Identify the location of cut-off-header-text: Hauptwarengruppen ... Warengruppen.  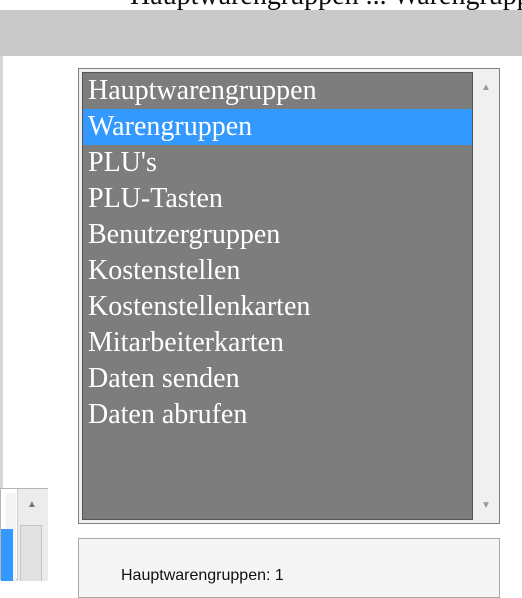
(261, 5).